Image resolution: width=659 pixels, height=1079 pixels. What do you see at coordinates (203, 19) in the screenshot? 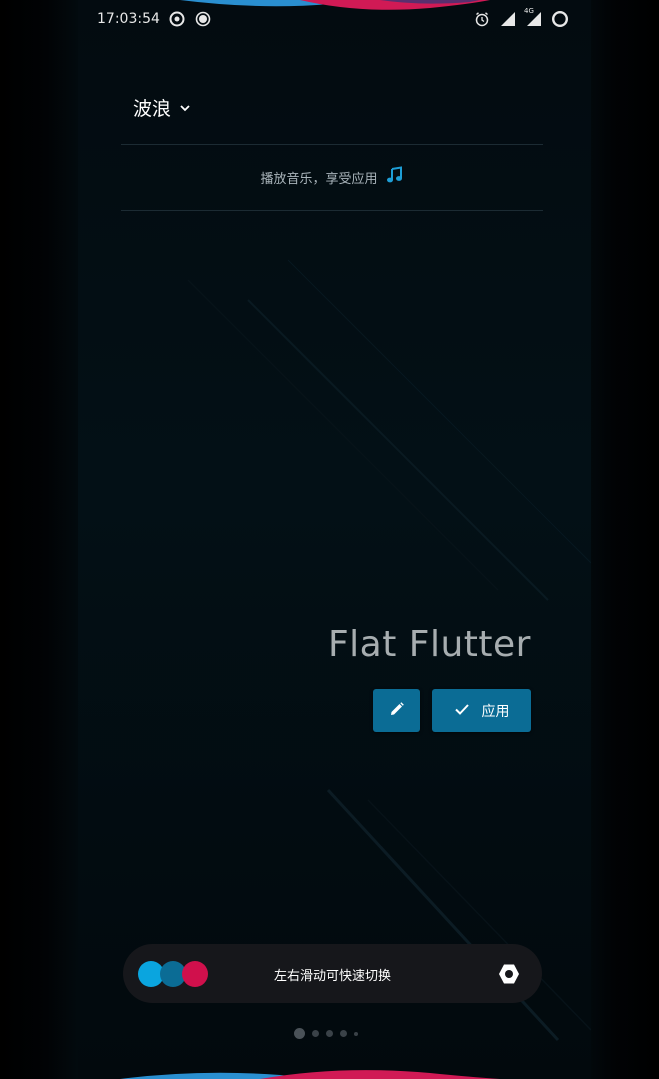
I see `record-icon` at bounding box center [203, 19].